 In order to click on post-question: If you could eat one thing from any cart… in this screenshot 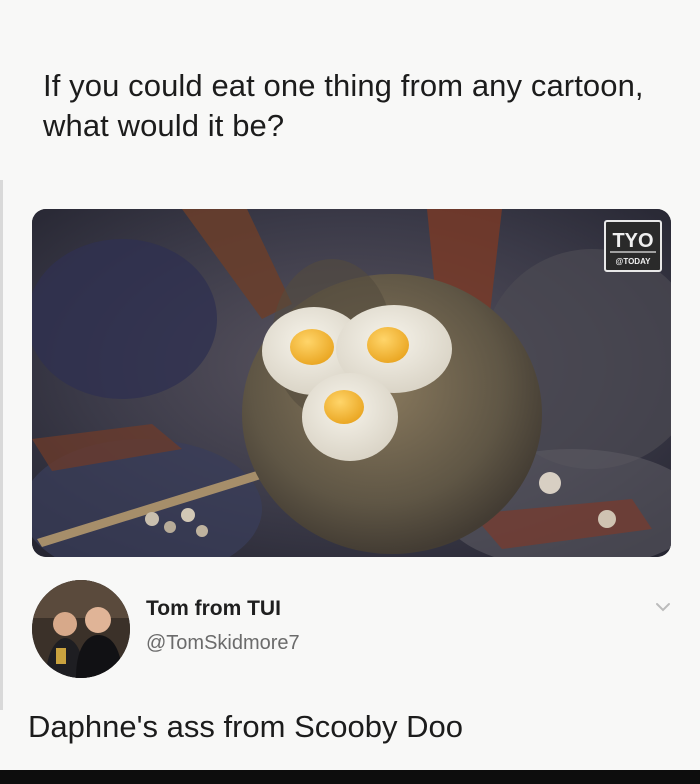, I will do `click(343, 105)`.